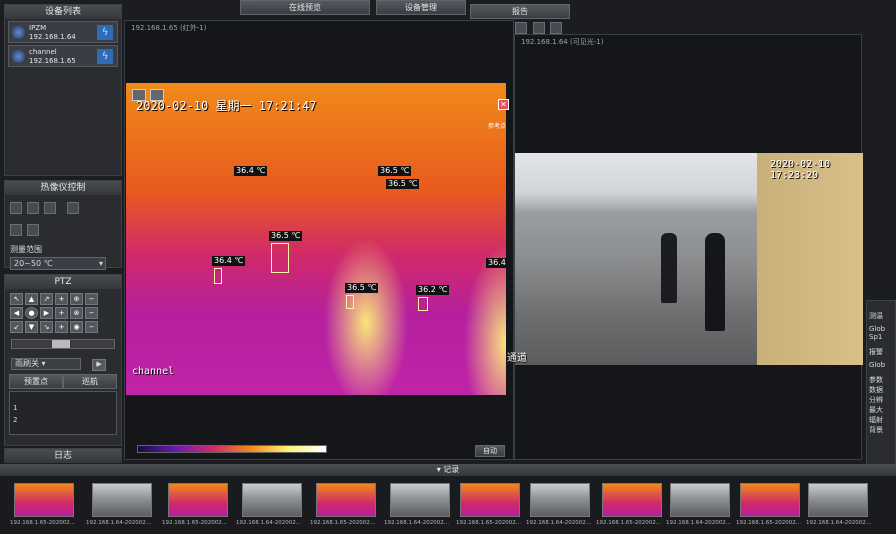  Describe the element at coordinates (876, 430) in the screenshot. I see `side-label: 背景` at that location.